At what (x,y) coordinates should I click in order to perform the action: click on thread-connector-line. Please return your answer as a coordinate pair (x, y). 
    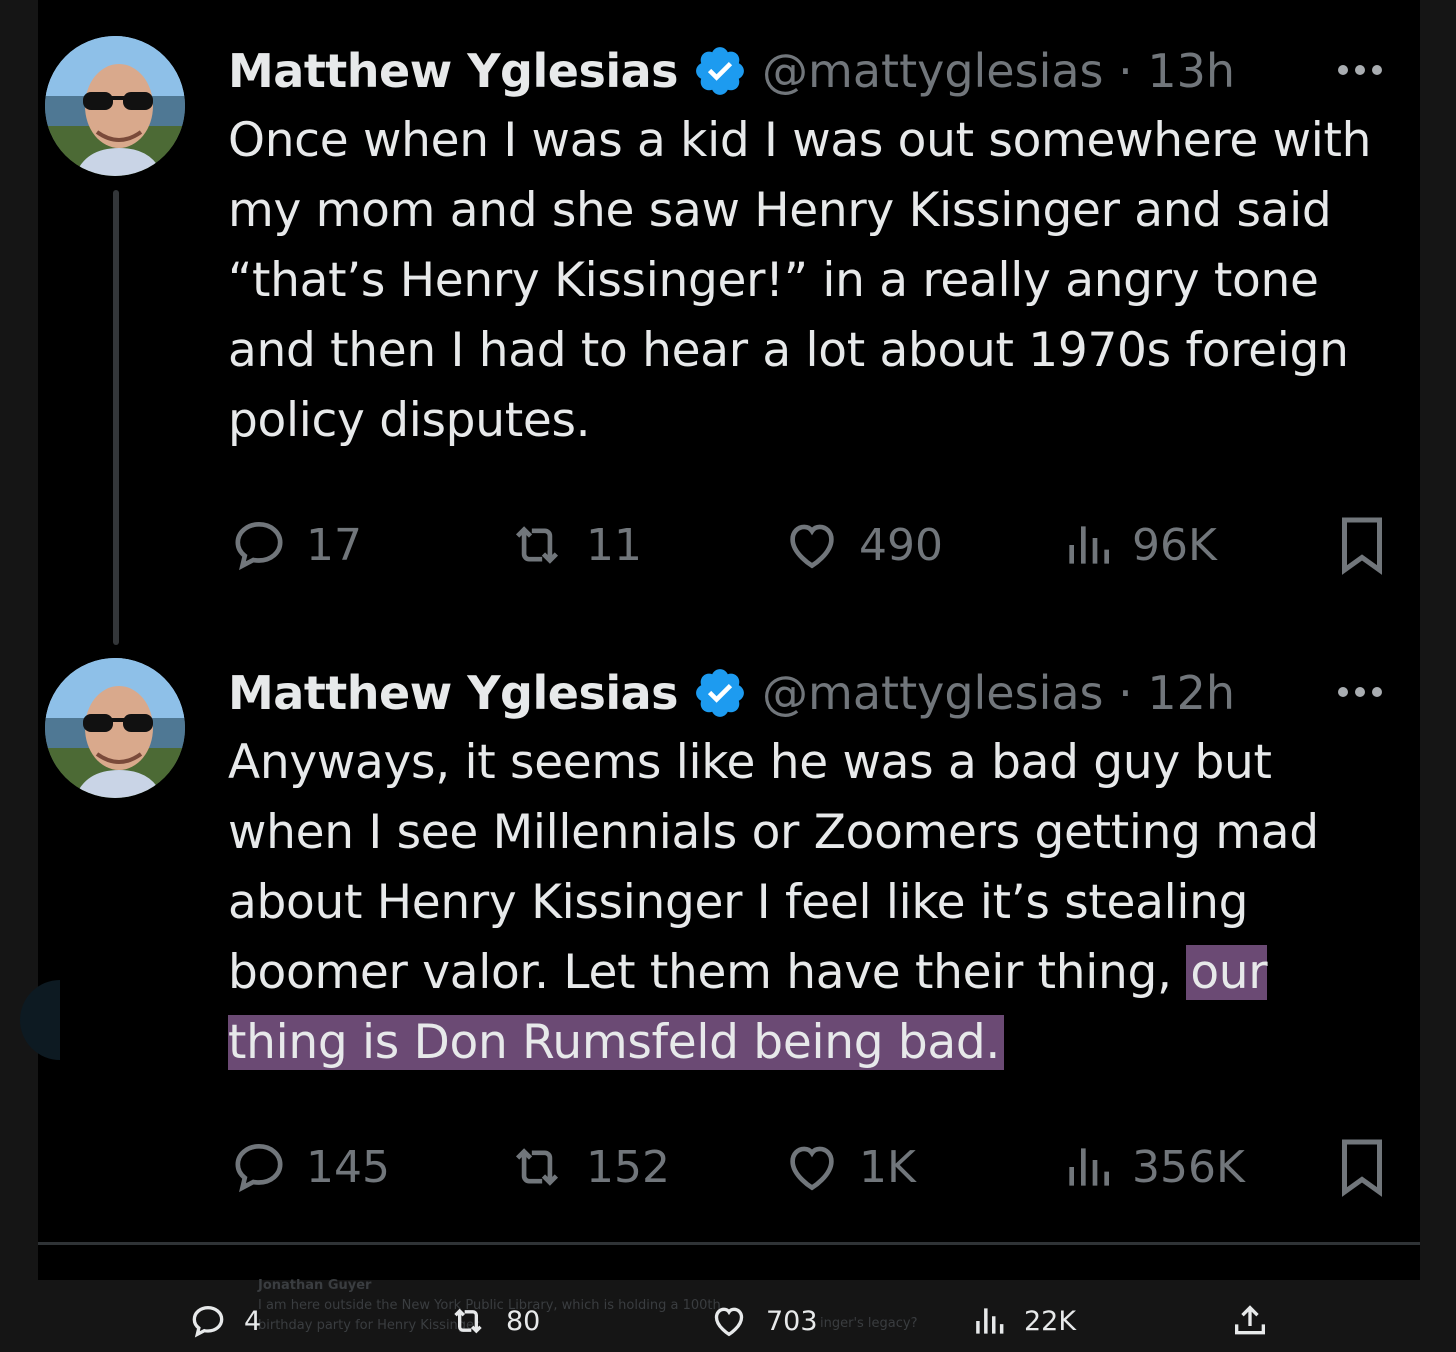
    Looking at the image, I should click on (116, 417).